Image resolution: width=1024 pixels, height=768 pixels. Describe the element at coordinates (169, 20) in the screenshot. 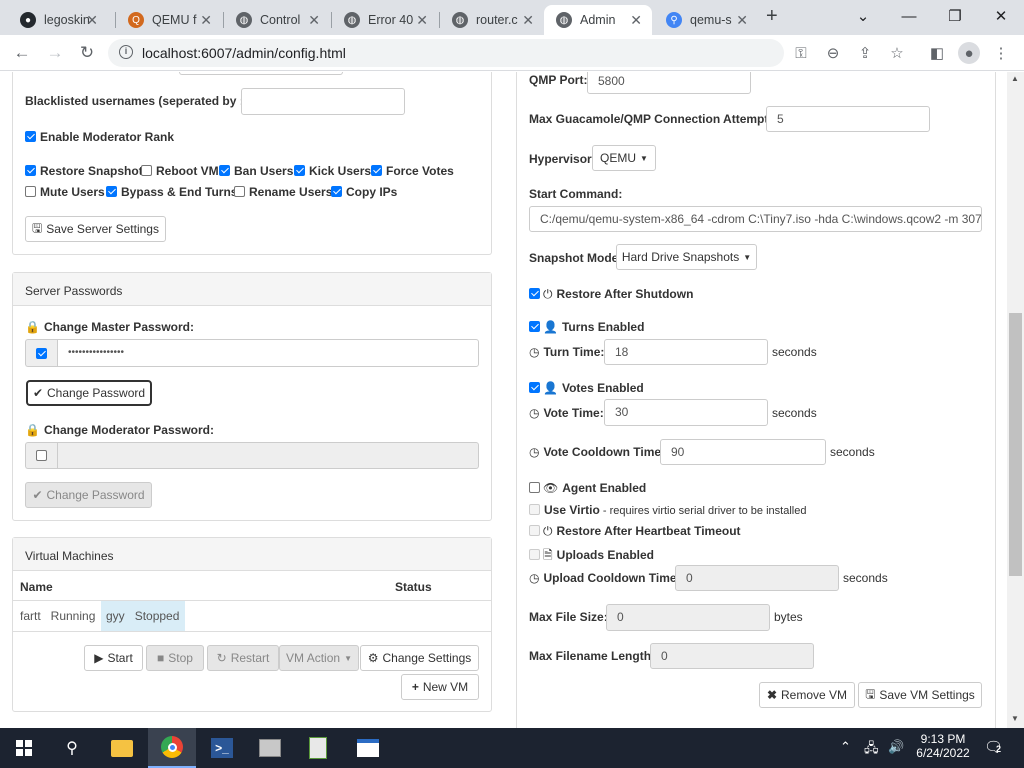

I see `tab-qemu: Q QEMU f ✕` at that location.